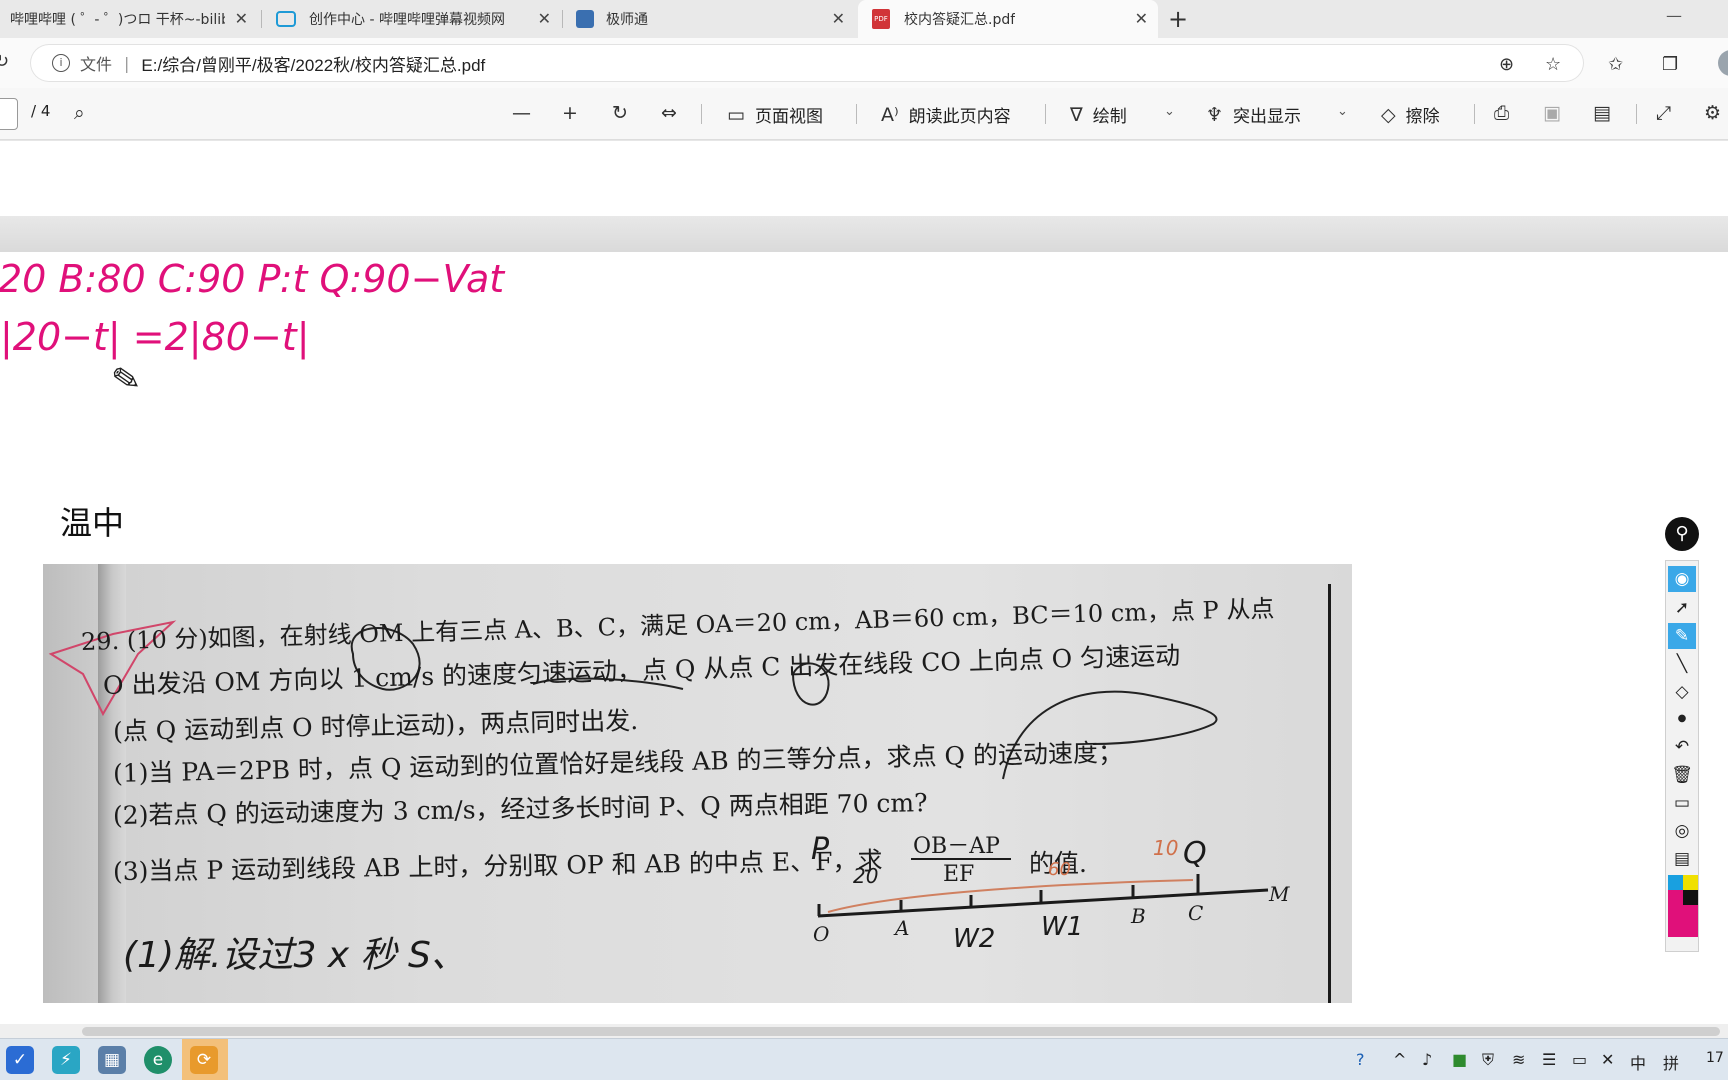 Image resolution: width=1728 pixels, height=1080 pixels. I want to click on favorites-icon: ✩, so click(1615, 64).